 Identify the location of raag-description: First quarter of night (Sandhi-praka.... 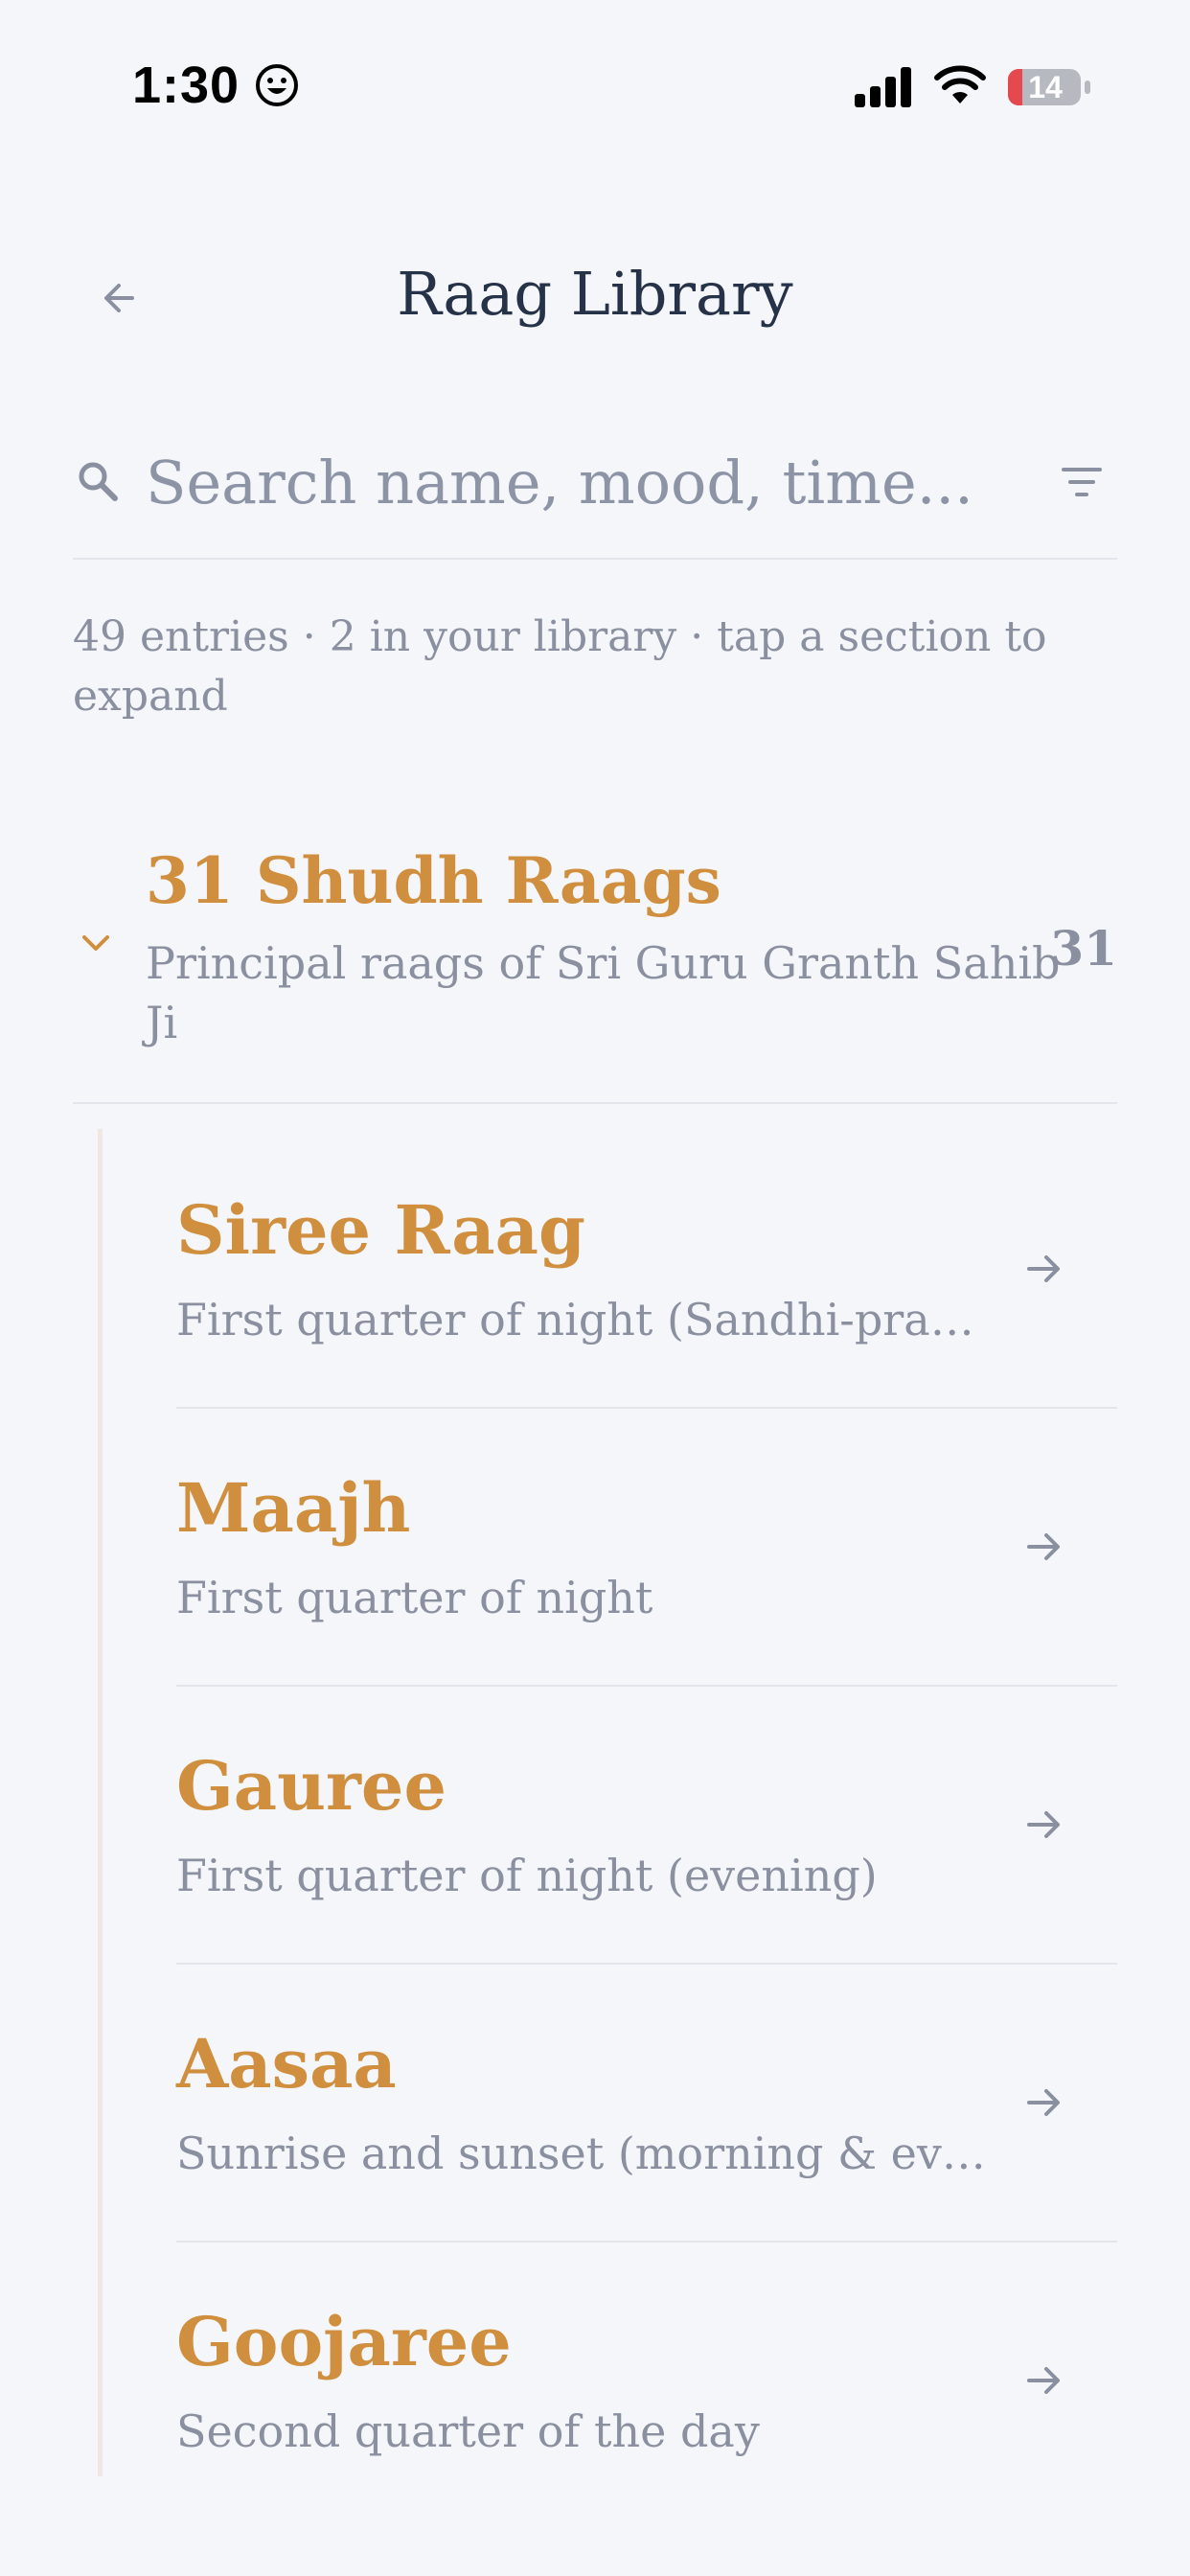
(584, 1320).